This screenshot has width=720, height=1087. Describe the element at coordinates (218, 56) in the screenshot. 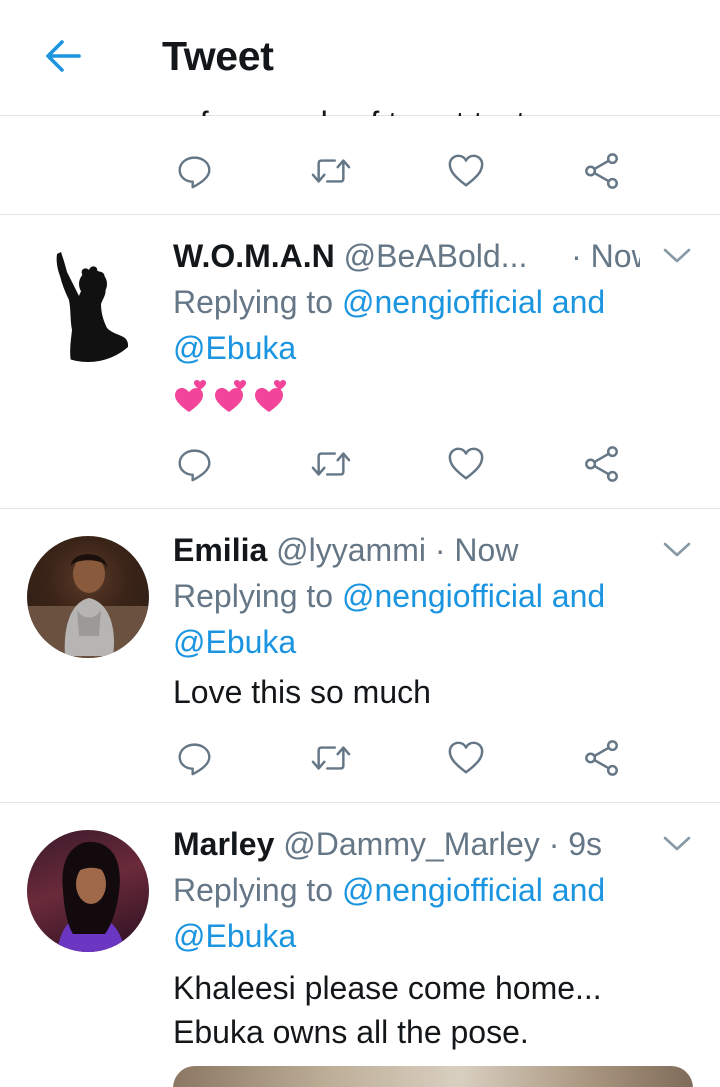

I see `page-title: Tweet` at that location.